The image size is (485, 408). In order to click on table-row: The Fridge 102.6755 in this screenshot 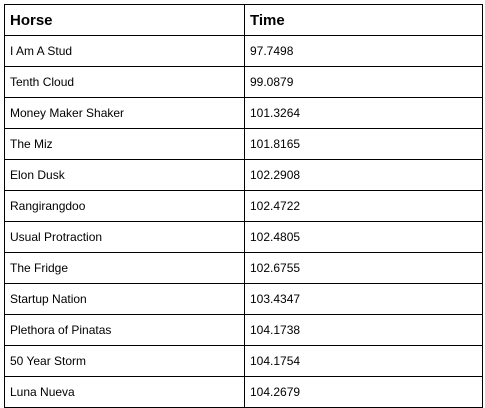, I will do `click(243, 268)`.